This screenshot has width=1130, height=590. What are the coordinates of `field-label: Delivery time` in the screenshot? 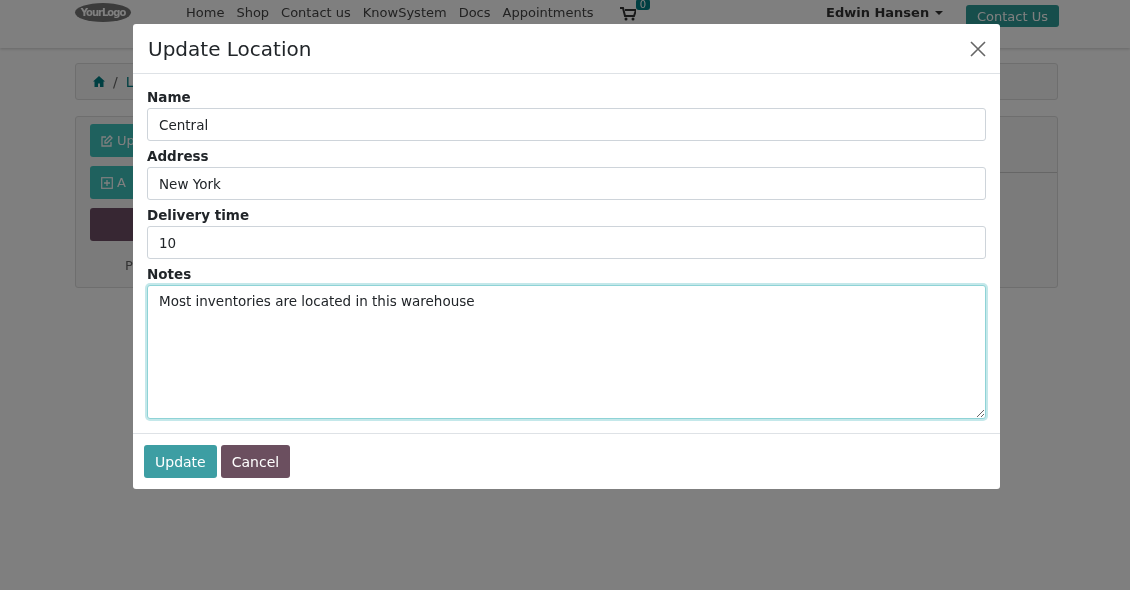 It's located at (199, 215).